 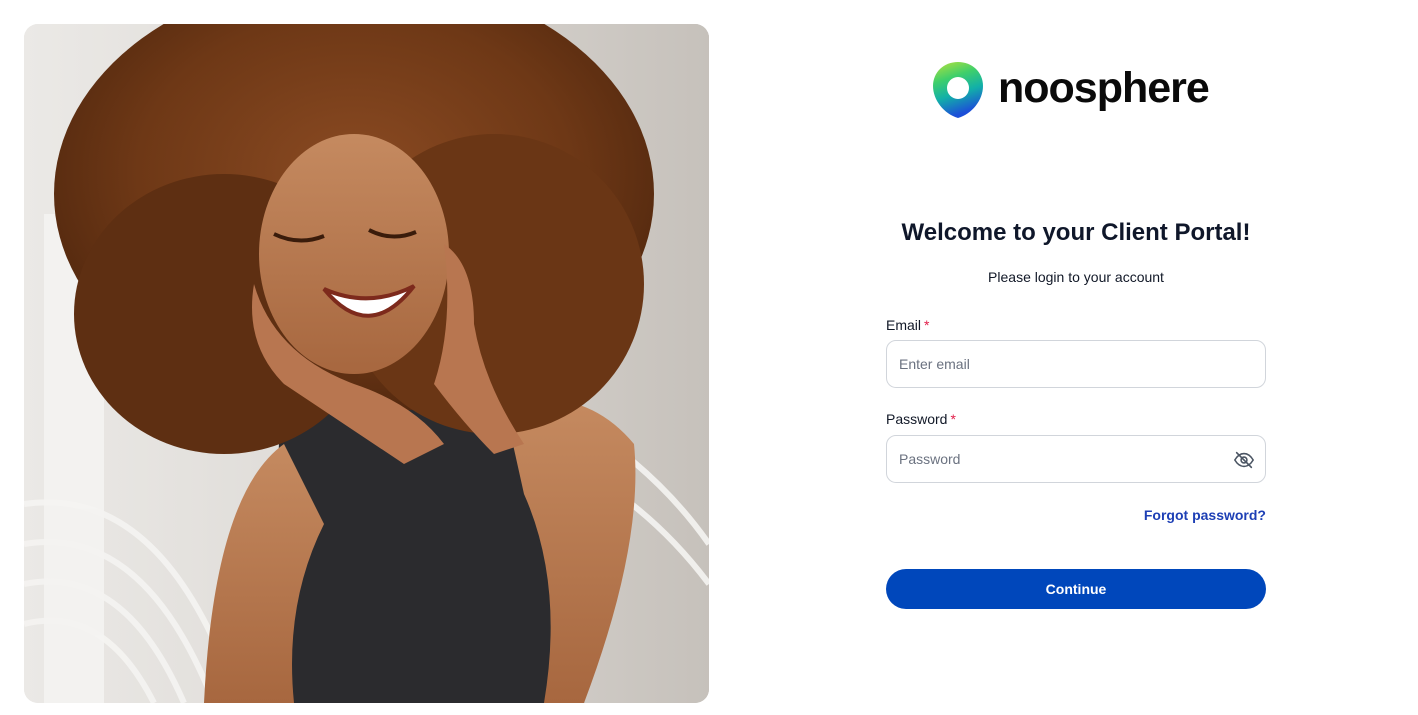 I want to click on brand-logo: noosphere, so click(x=1071, y=90).